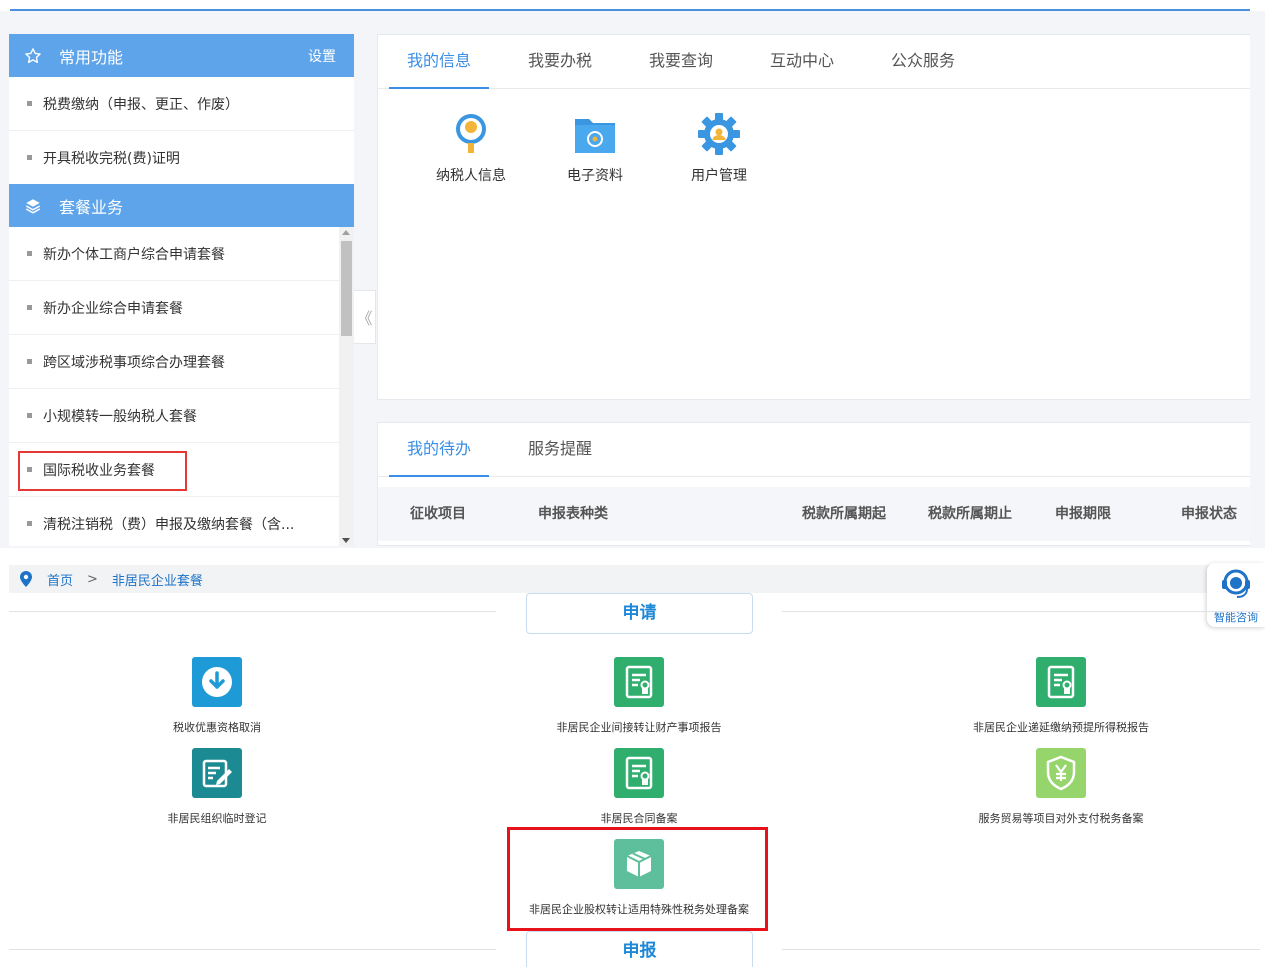 This screenshot has width=1265, height=967. I want to click on todo-table-header: 征收项目 申报表种类 税款所属期起 税款所属期止 申报期限 申报状态, so click(814, 514).